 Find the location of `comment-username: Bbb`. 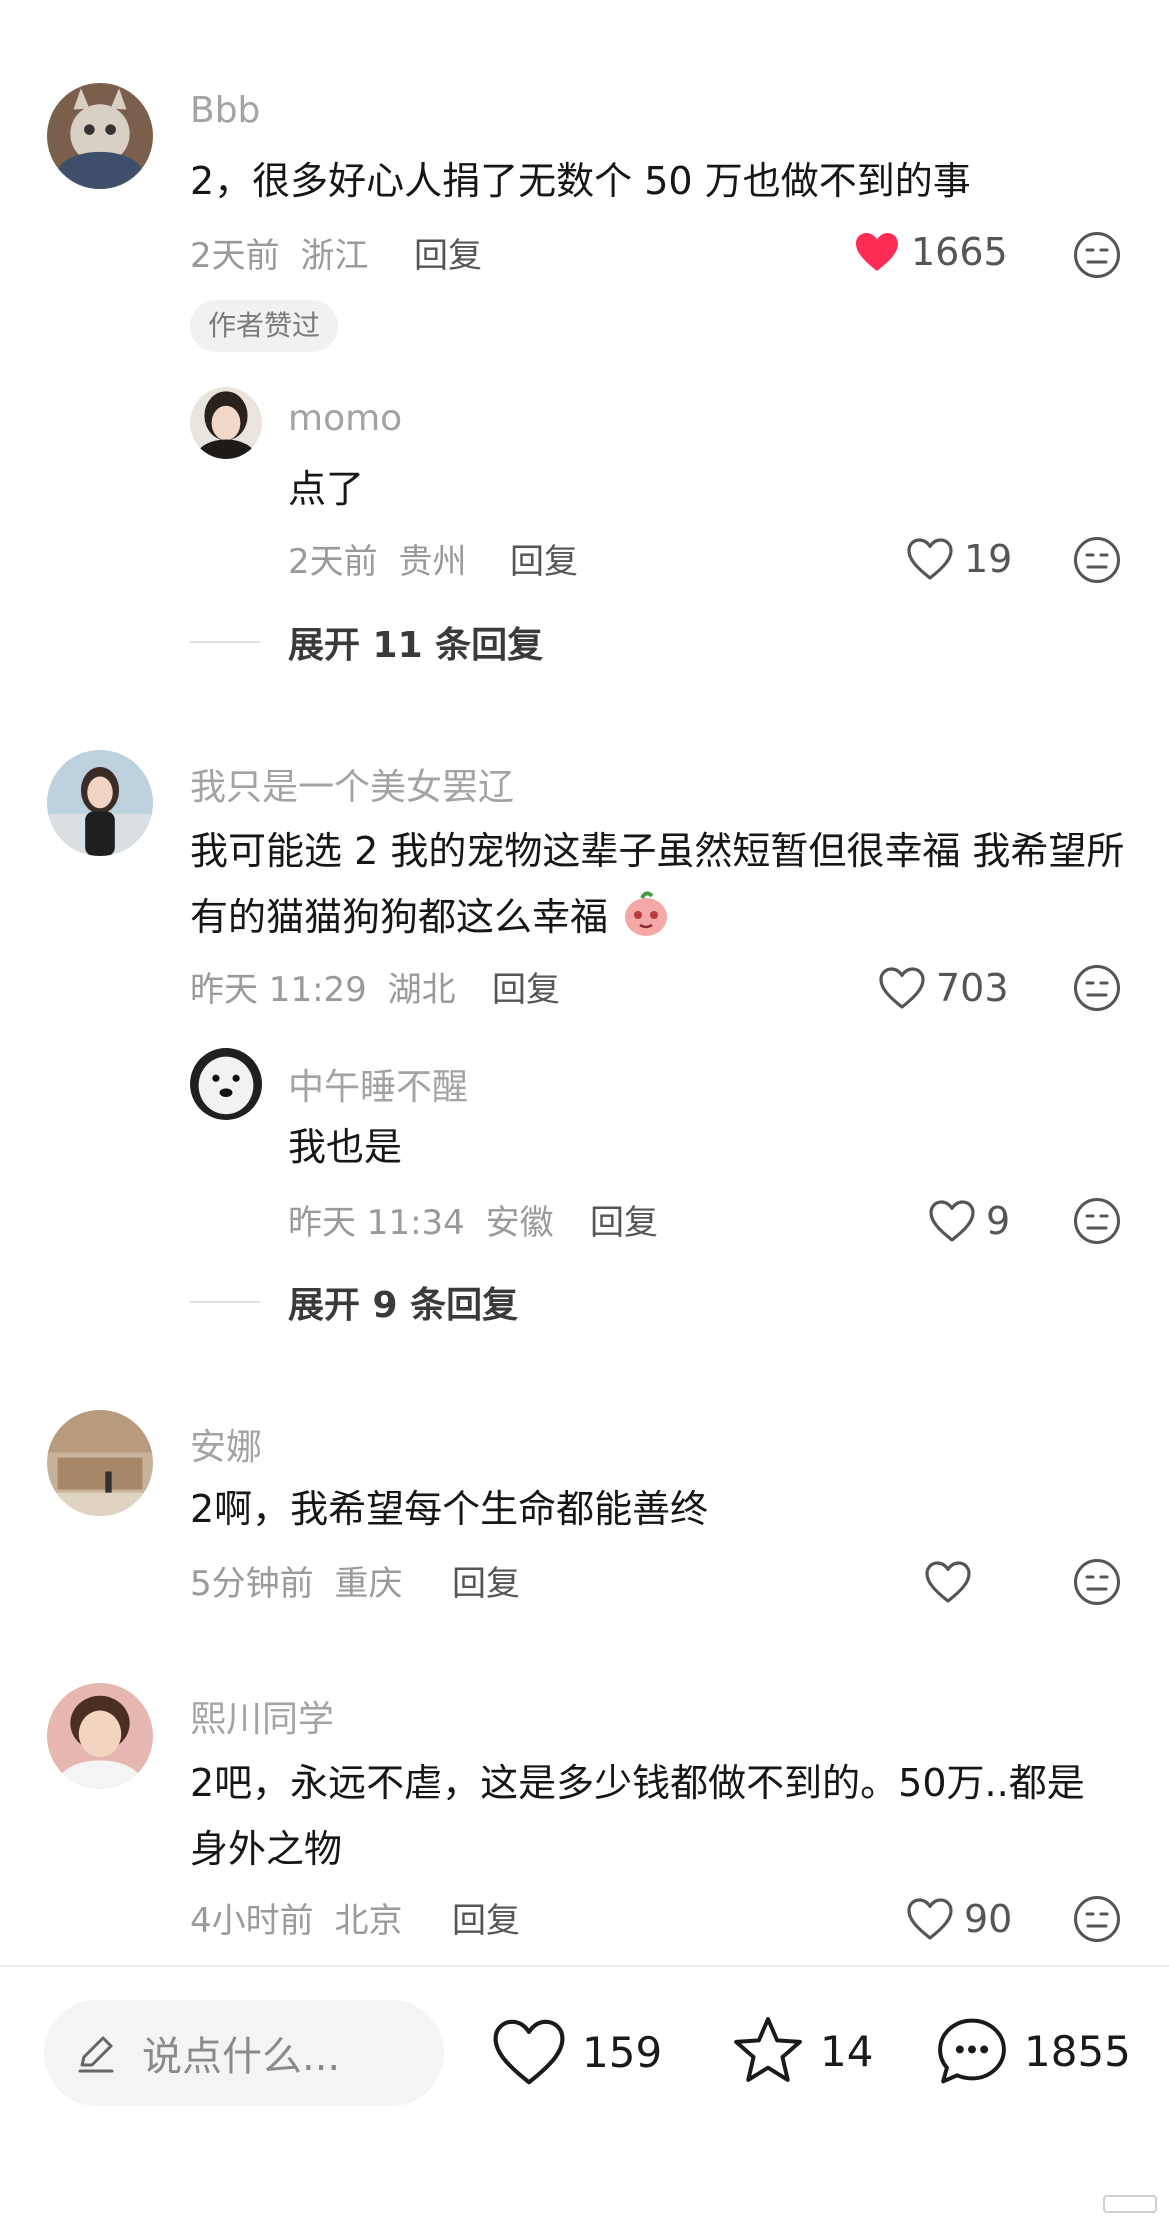

comment-username: Bbb is located at coordinates (225, 110).